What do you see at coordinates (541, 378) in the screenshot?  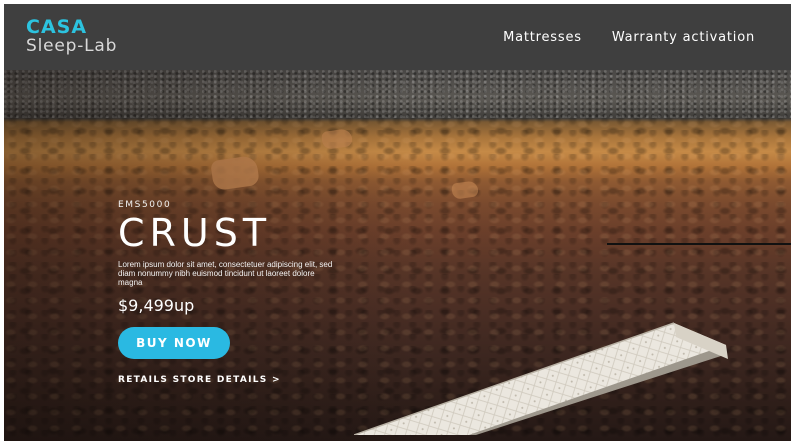 I see `mattress-image` at bounding box center [541, 378].